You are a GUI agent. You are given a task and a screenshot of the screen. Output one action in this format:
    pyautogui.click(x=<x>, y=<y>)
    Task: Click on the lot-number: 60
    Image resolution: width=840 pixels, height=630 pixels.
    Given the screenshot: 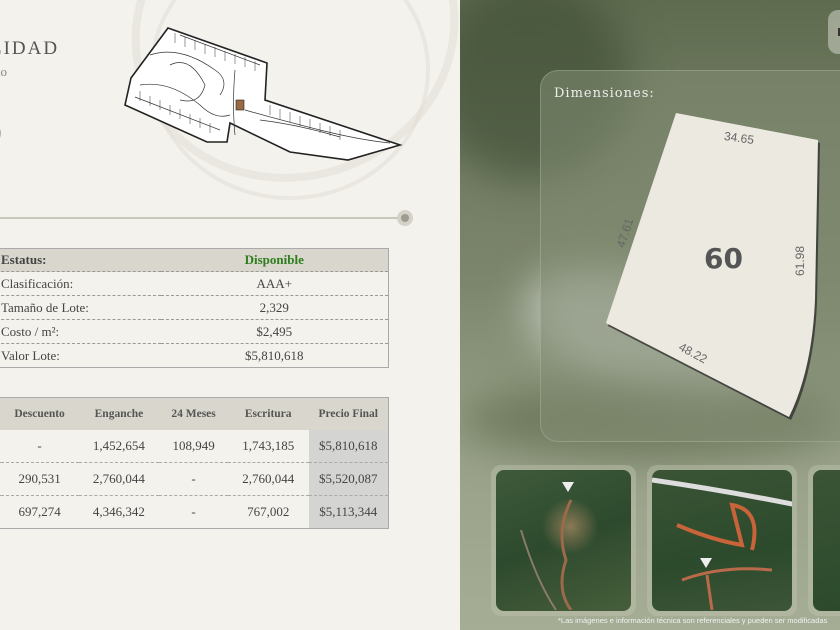 What is the action you would take?
    pyautogui.click(x=723, y=258)
    